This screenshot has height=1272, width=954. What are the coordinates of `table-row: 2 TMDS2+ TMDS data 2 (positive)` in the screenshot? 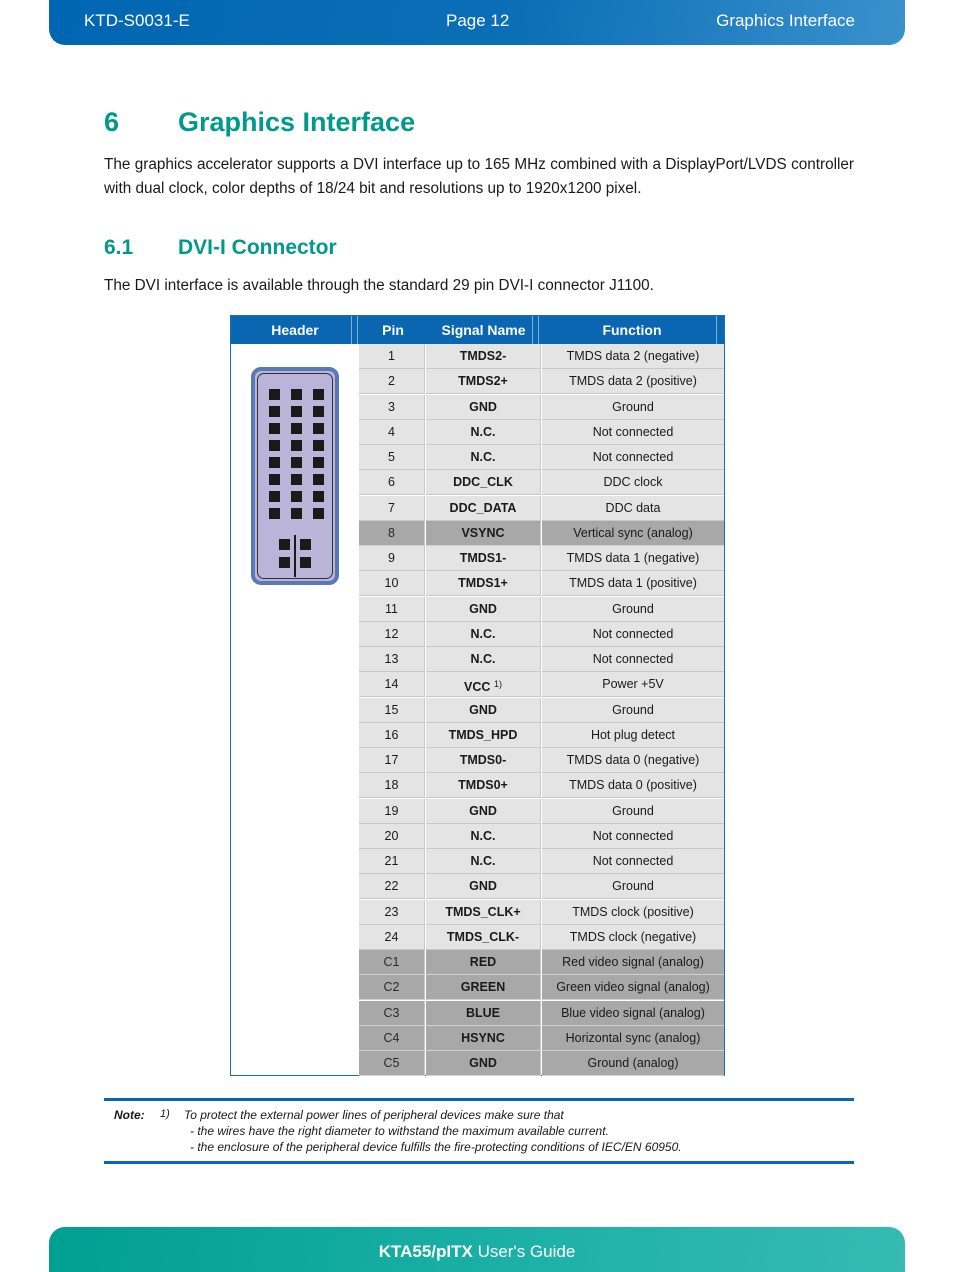 It's located at (541, 382).